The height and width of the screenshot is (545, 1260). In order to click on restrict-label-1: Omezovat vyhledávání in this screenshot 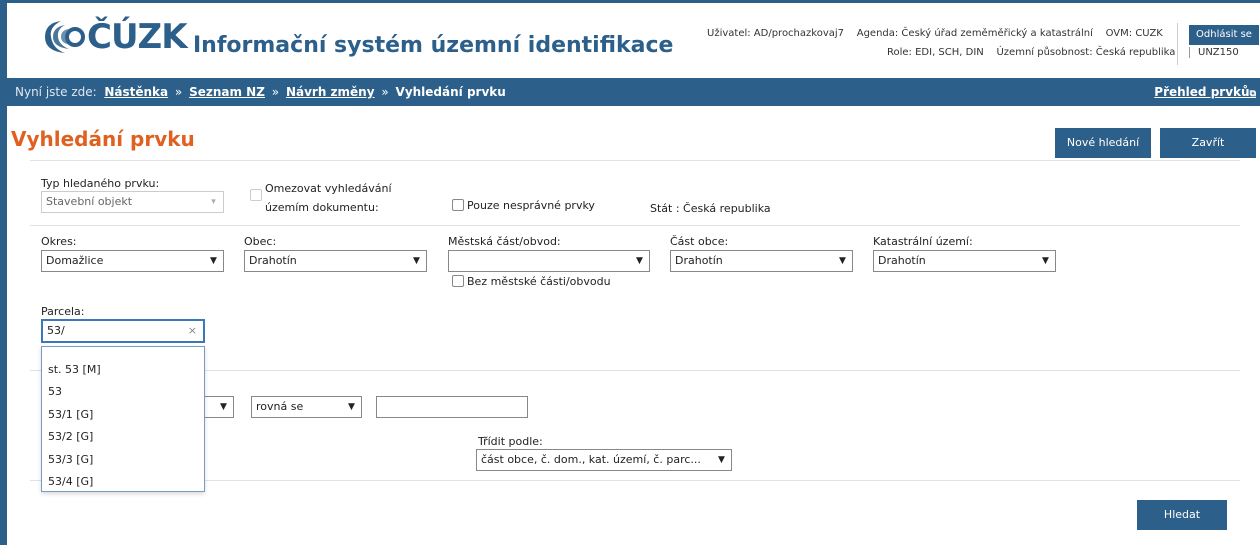, I will do `click(328, 188)`.